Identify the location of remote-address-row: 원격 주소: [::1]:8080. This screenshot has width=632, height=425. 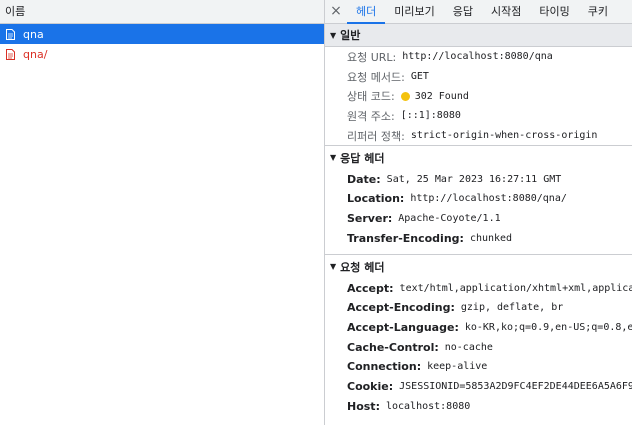
(478, 116).